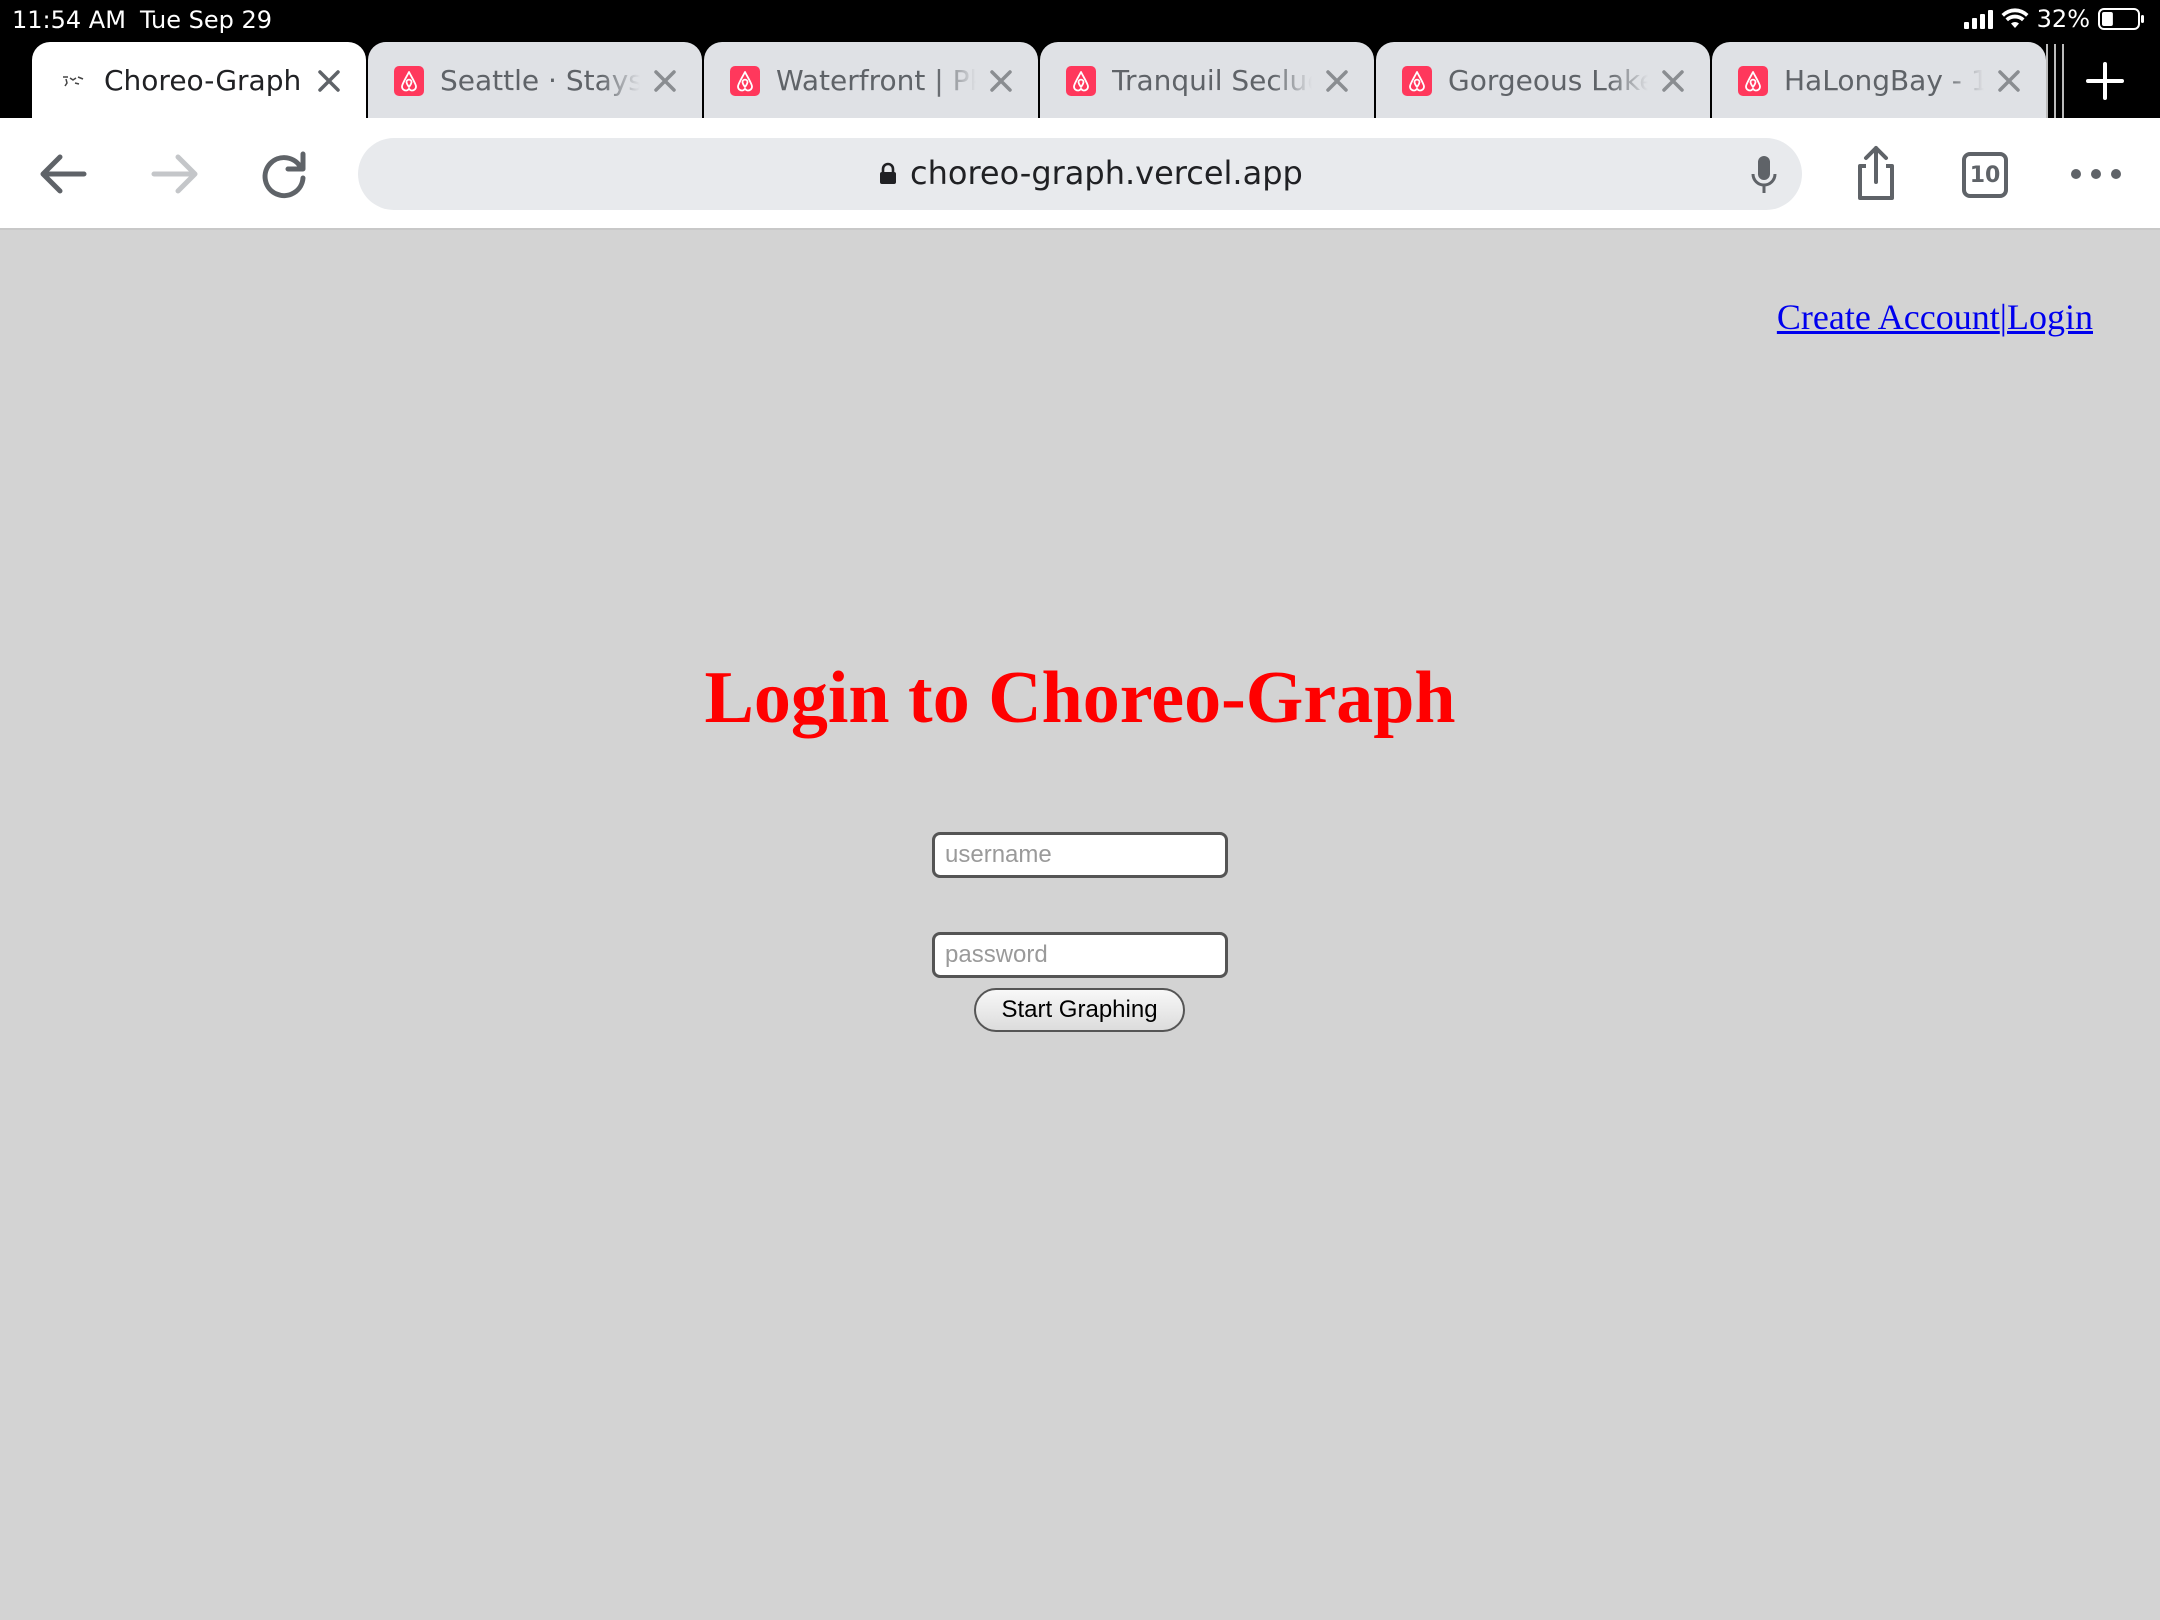  Describe the element at coordinates (888, 174) in the screenshot. I see `lock-icon` at that location.